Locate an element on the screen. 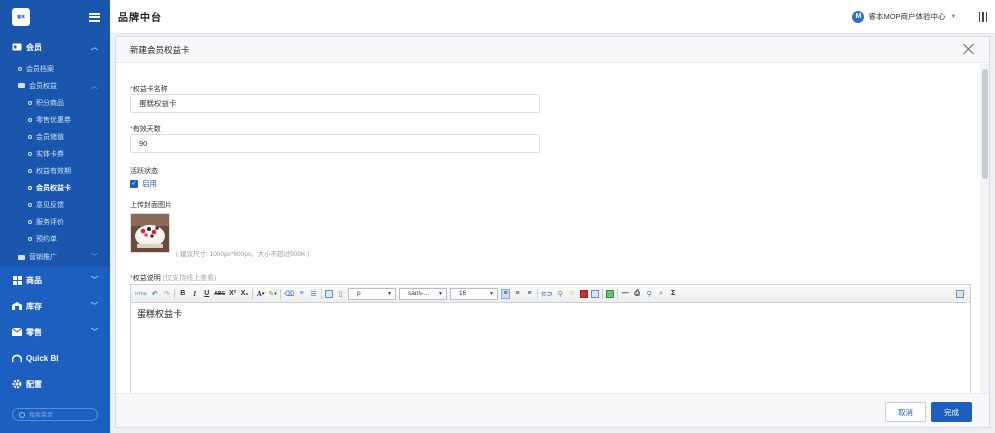 The image size is (995, 433). cancel-button: 取消 is located at coordinates (905, 412).